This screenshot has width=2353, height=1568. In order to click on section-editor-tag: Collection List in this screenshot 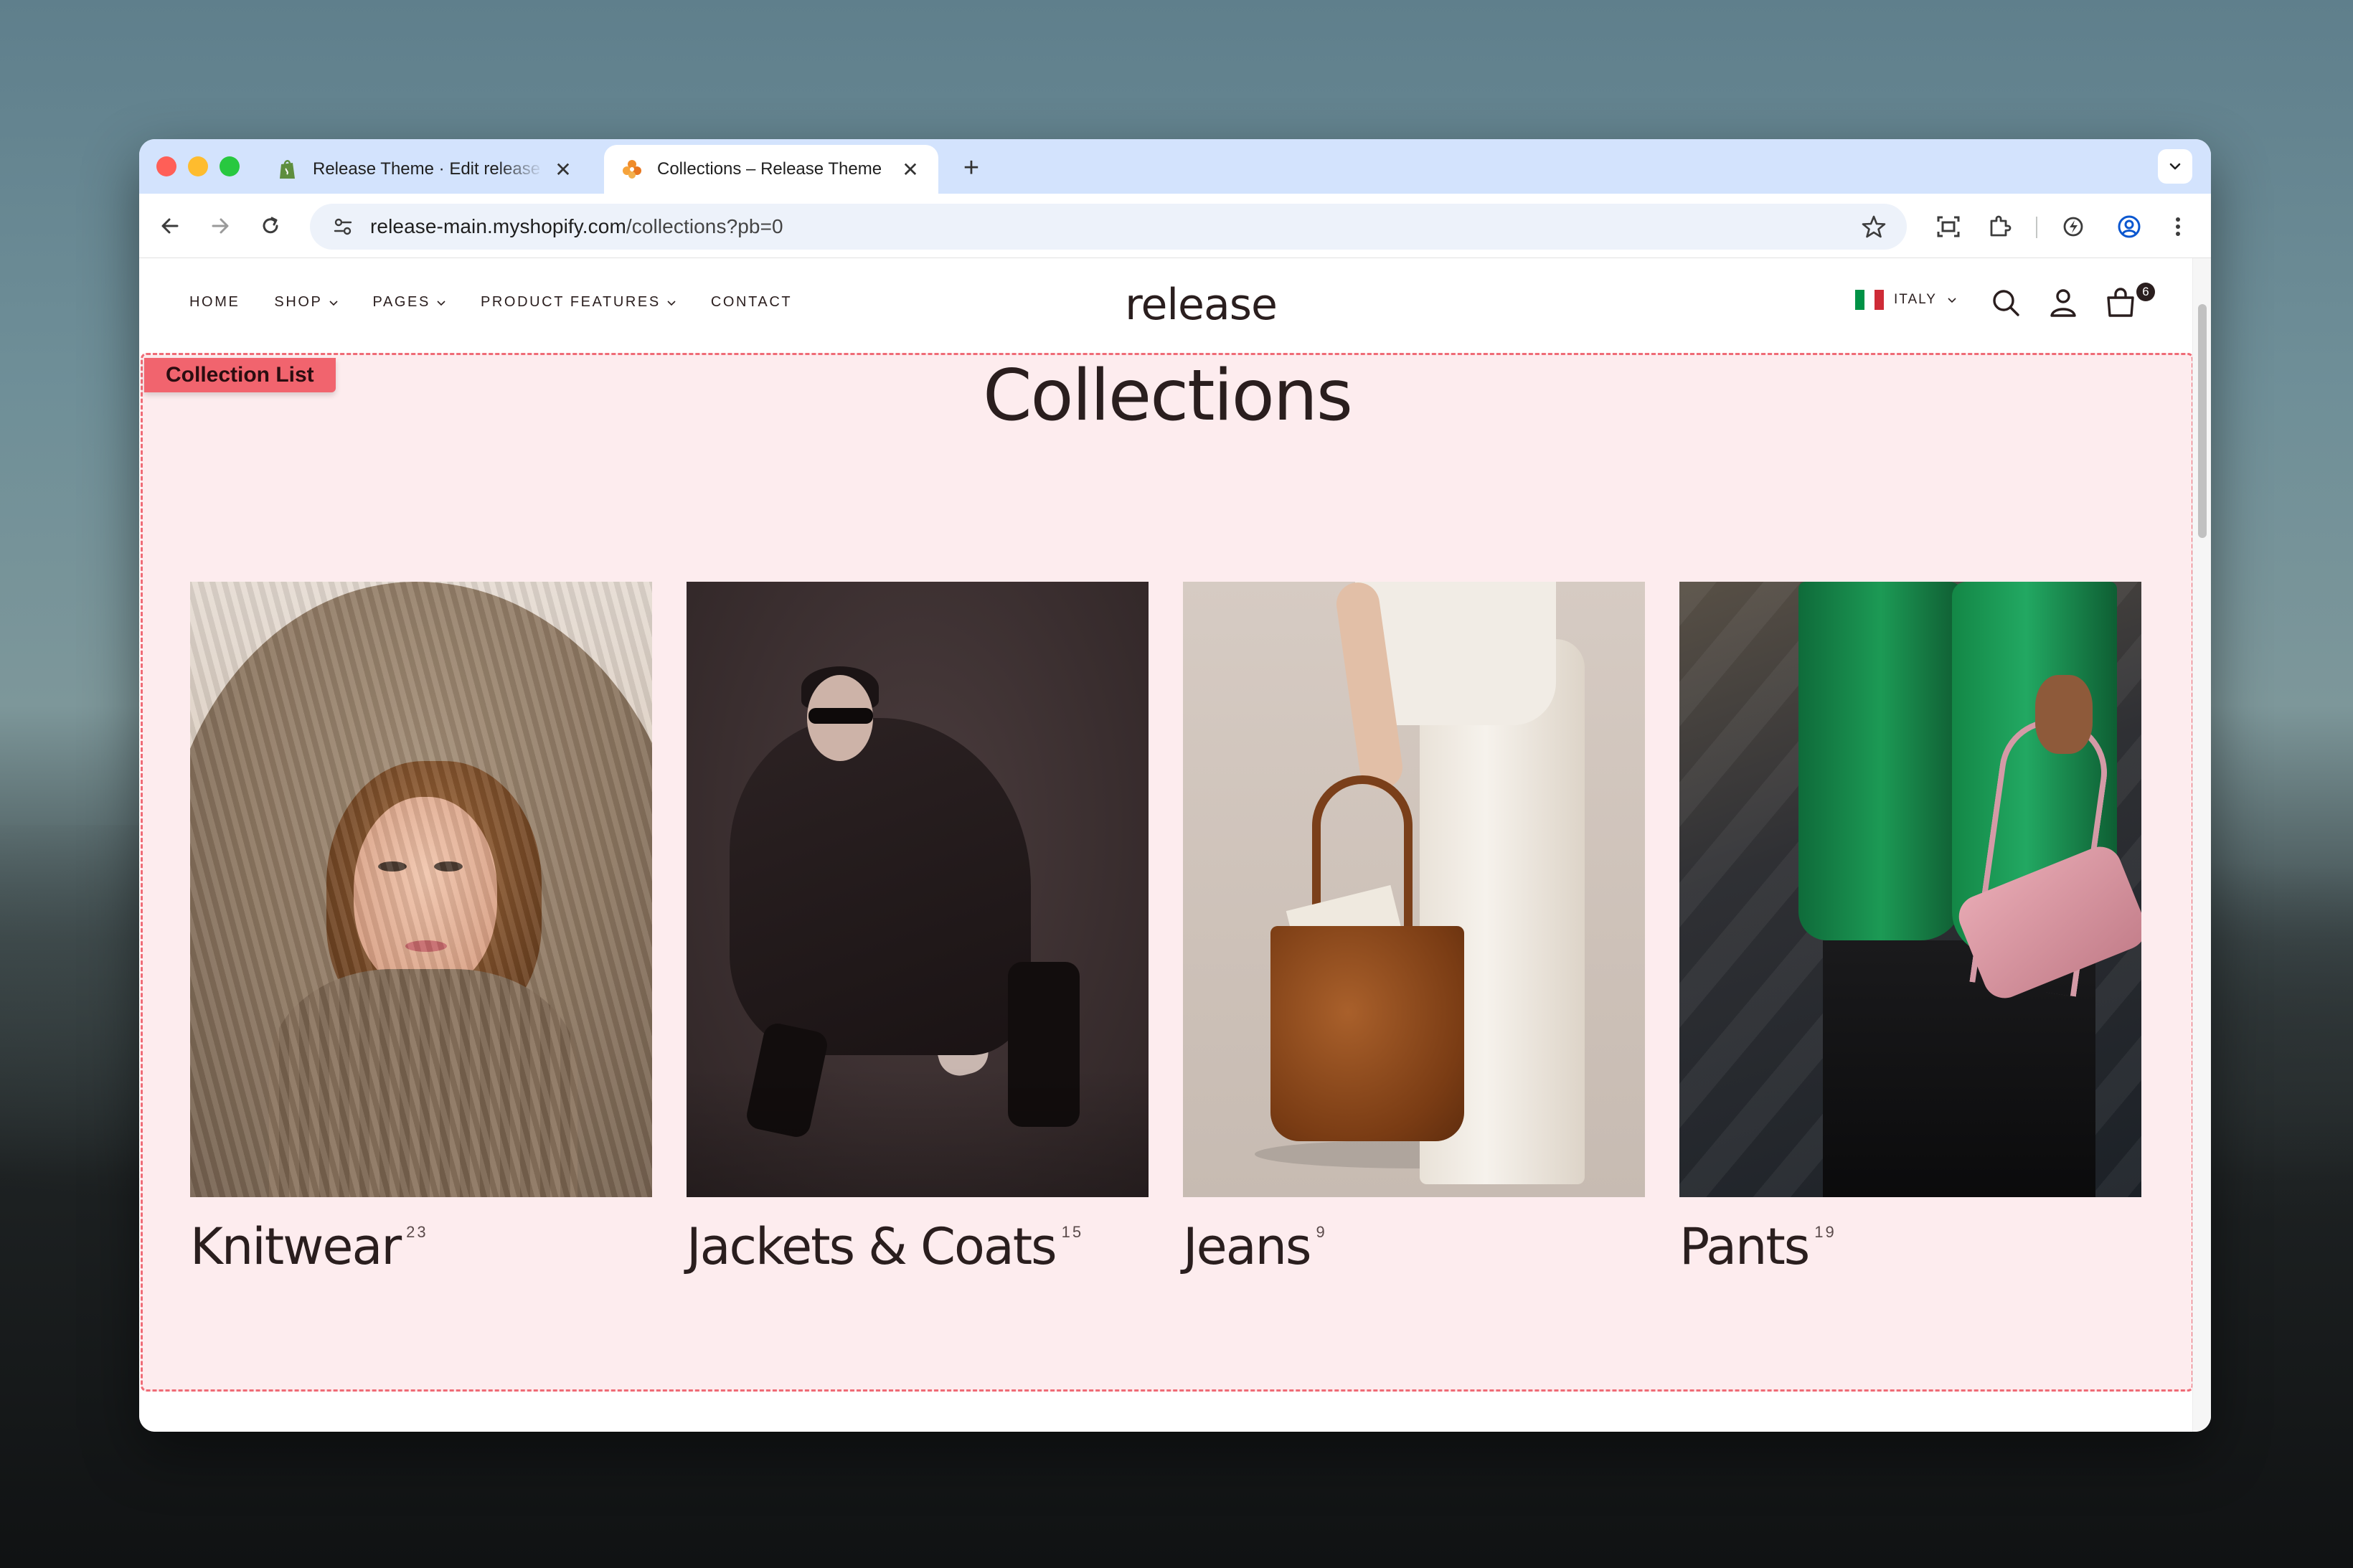, I will do `click(240, 375)`.